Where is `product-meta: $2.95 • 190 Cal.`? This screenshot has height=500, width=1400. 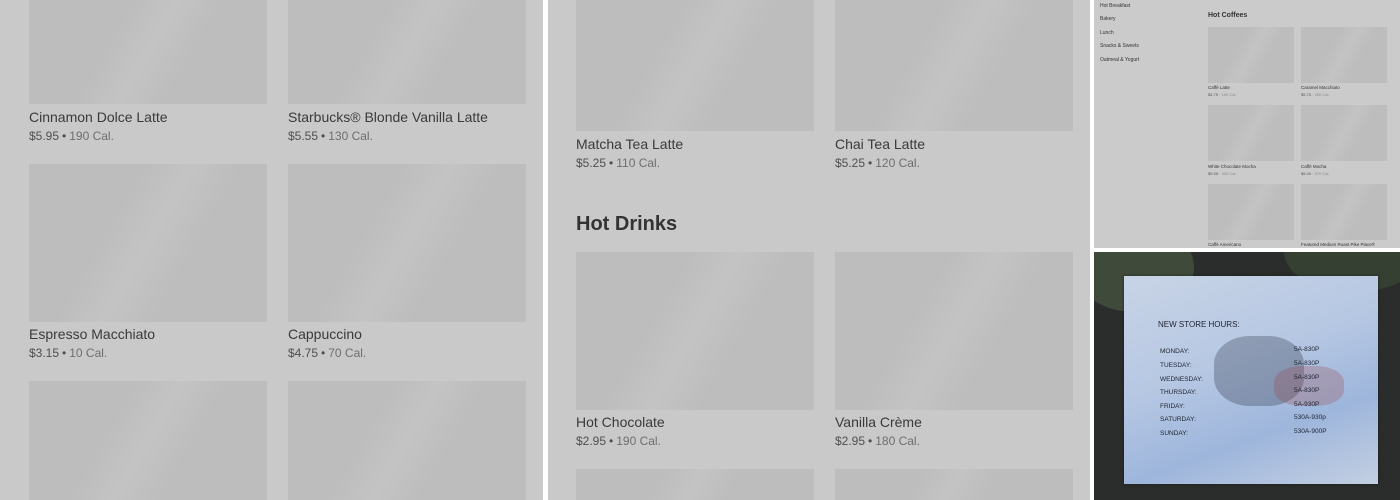 product-meta: $2.95 • 190 Cal. is located at coordinates (618, 441).